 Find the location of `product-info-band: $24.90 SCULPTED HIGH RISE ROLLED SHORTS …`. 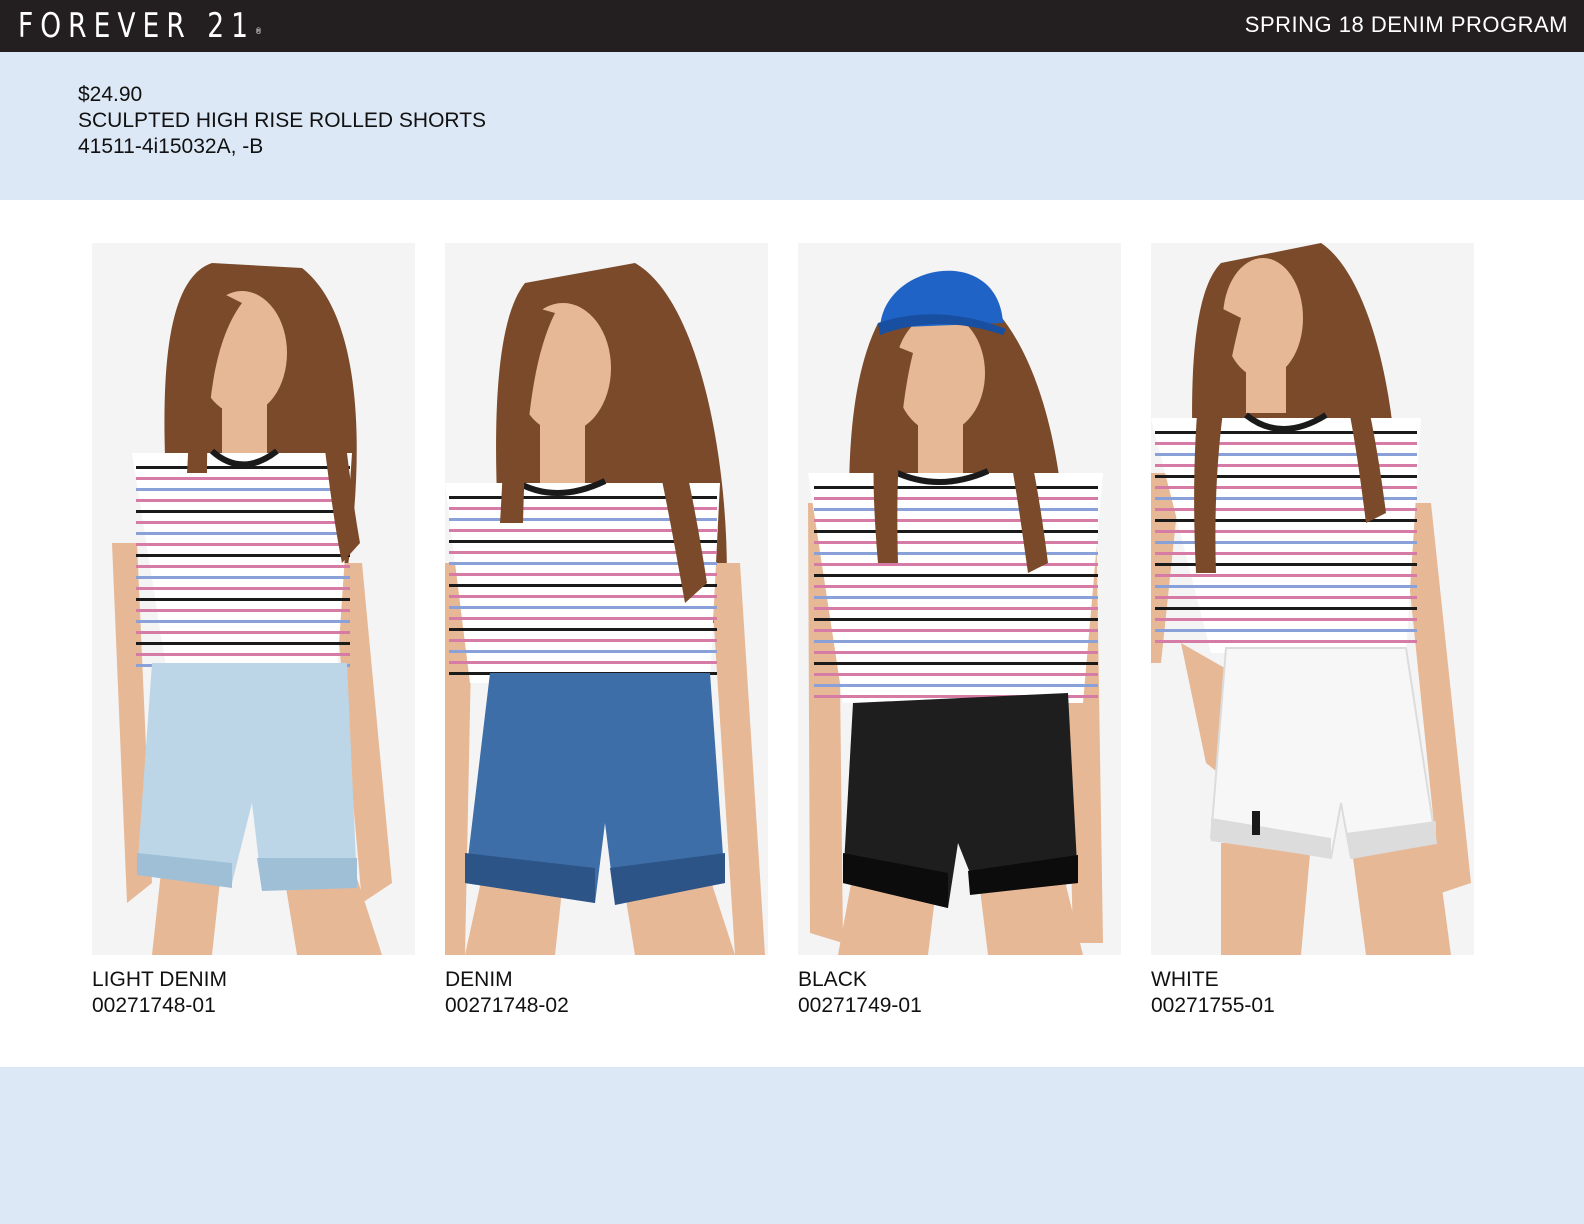

product-info-band: $24.90 SCULPTED HIGH RISE ROLLED SHORTS … is located at coordinates (792, 126).